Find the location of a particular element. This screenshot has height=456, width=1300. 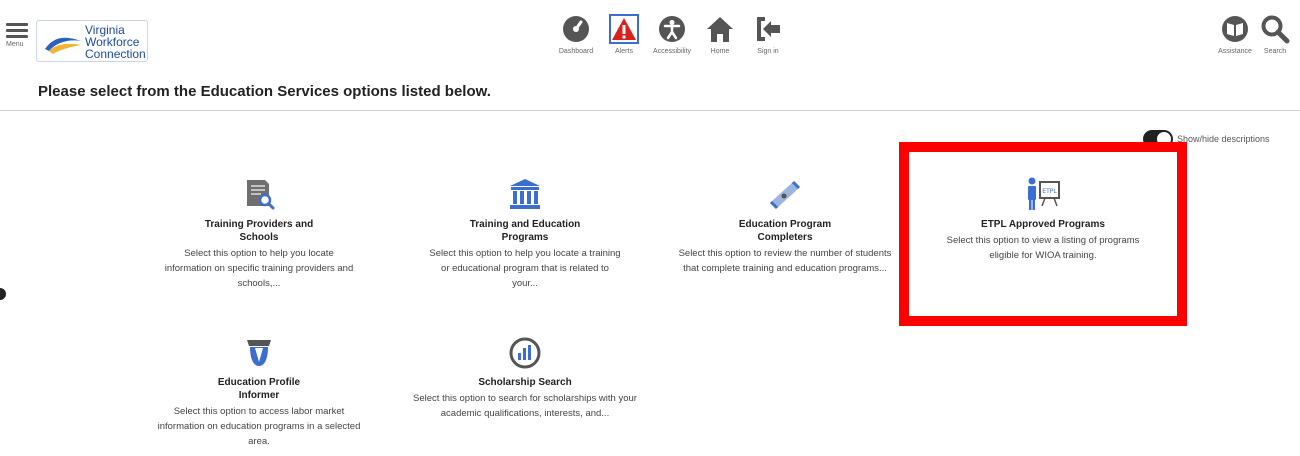

nav-dashboard-label: Dashboard is located at coordinates (576, 51).